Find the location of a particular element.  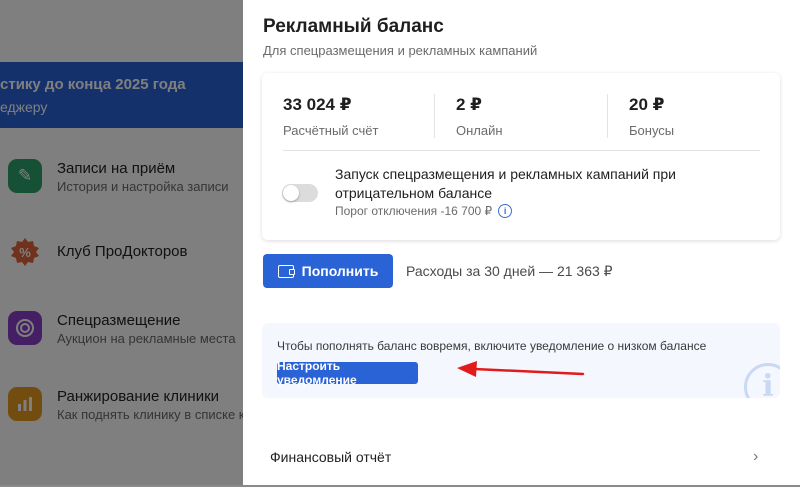

financial-report-label: Финансовый отчёт is located at coordinates (331, 457).